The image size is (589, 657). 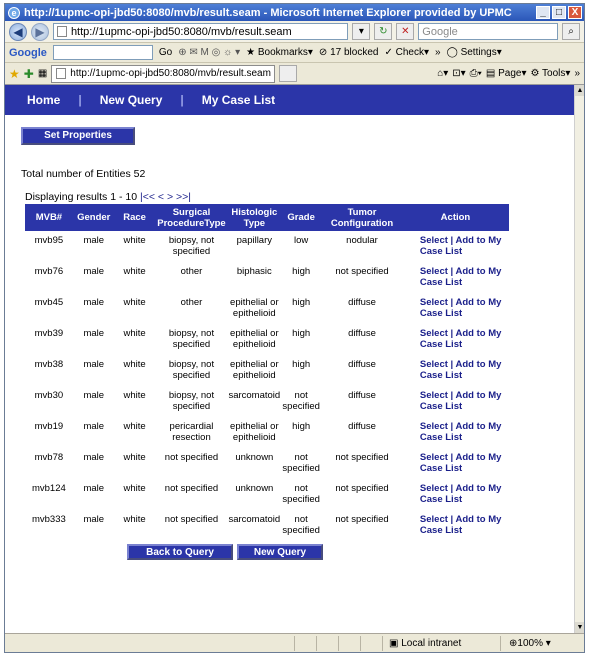 I want to click on home-icon: ⌂▾, so click(x=442, y=73).